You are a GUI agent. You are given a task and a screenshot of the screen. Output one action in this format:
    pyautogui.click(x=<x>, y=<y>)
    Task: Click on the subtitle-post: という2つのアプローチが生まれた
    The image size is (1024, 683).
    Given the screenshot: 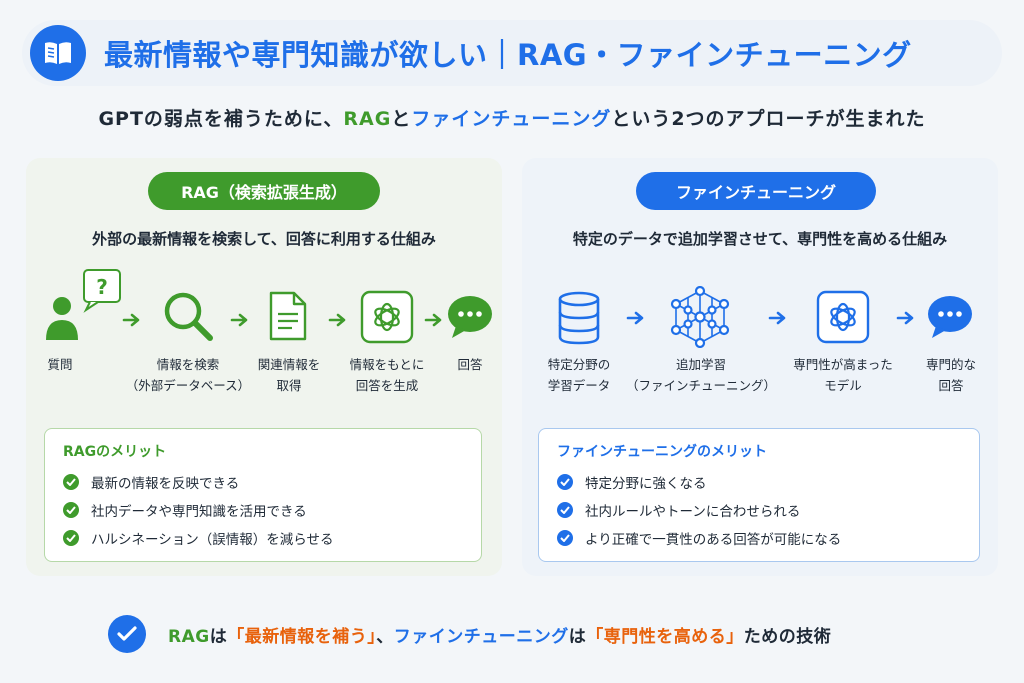 What is the action you would take?
    pyautogui.click(x=768, y=119)
    